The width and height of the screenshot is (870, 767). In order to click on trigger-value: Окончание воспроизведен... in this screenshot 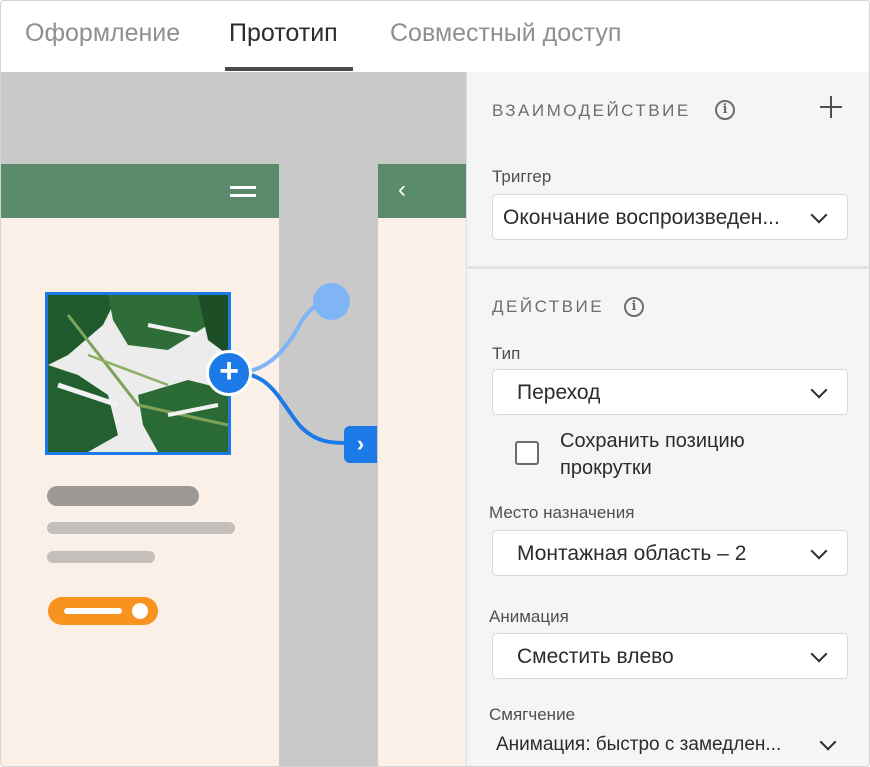, I will do `click(641, 217)`.